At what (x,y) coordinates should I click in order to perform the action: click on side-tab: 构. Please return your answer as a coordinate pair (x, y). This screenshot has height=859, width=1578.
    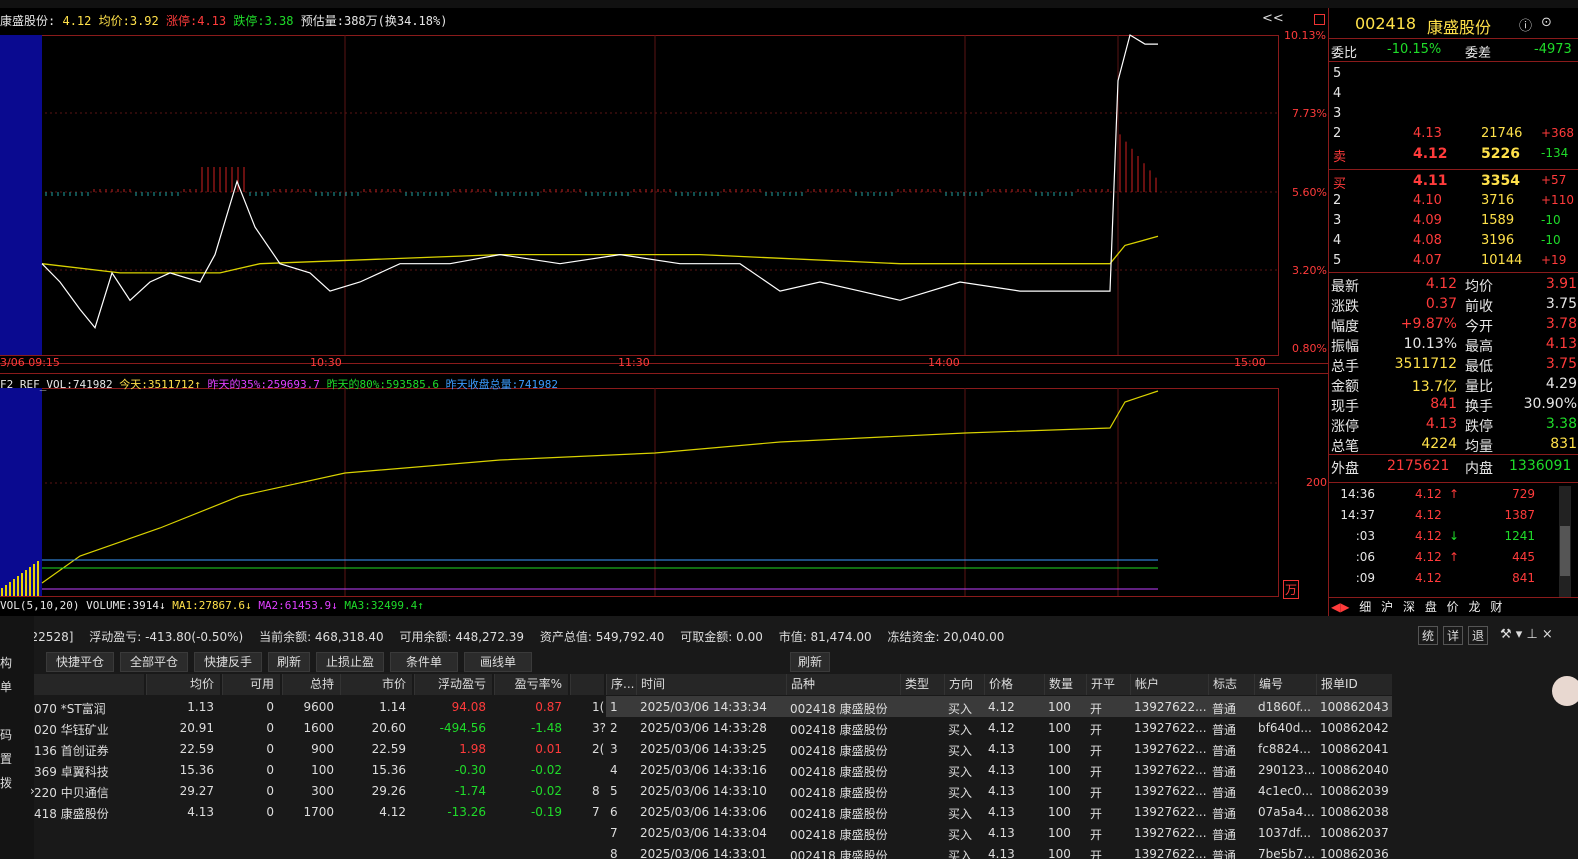
    Looking at the image, I should click on (6, 662).